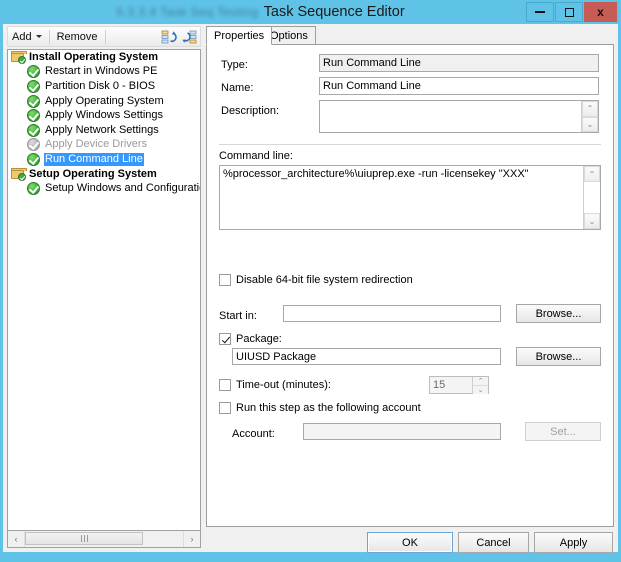 This screenshot has height=562, width=621. I want to click on move-up-icon, so click(169, 37).